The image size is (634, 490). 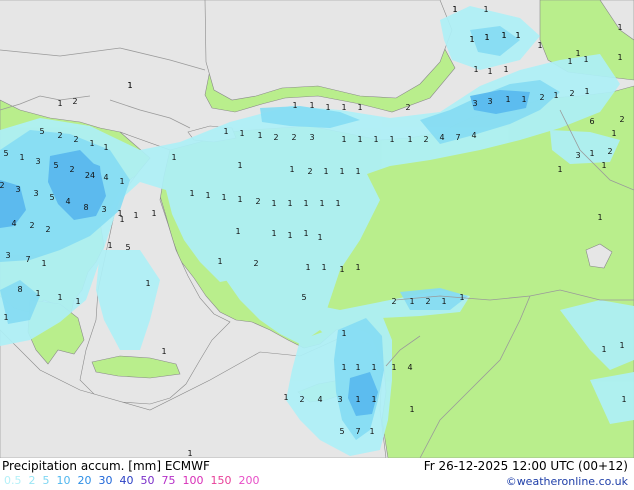 I want to click on legend-item: 50, so click(x=147, y=480).